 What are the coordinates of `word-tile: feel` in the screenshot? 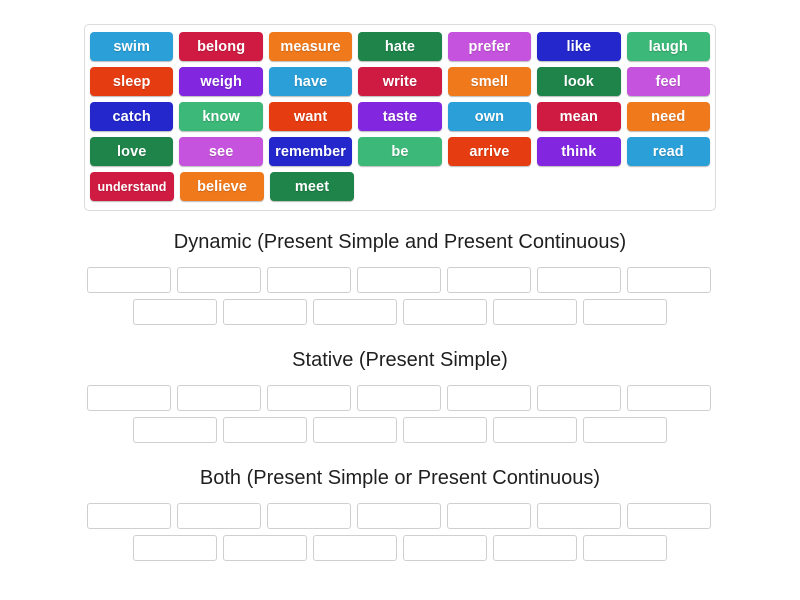 It's located at (668, 81).